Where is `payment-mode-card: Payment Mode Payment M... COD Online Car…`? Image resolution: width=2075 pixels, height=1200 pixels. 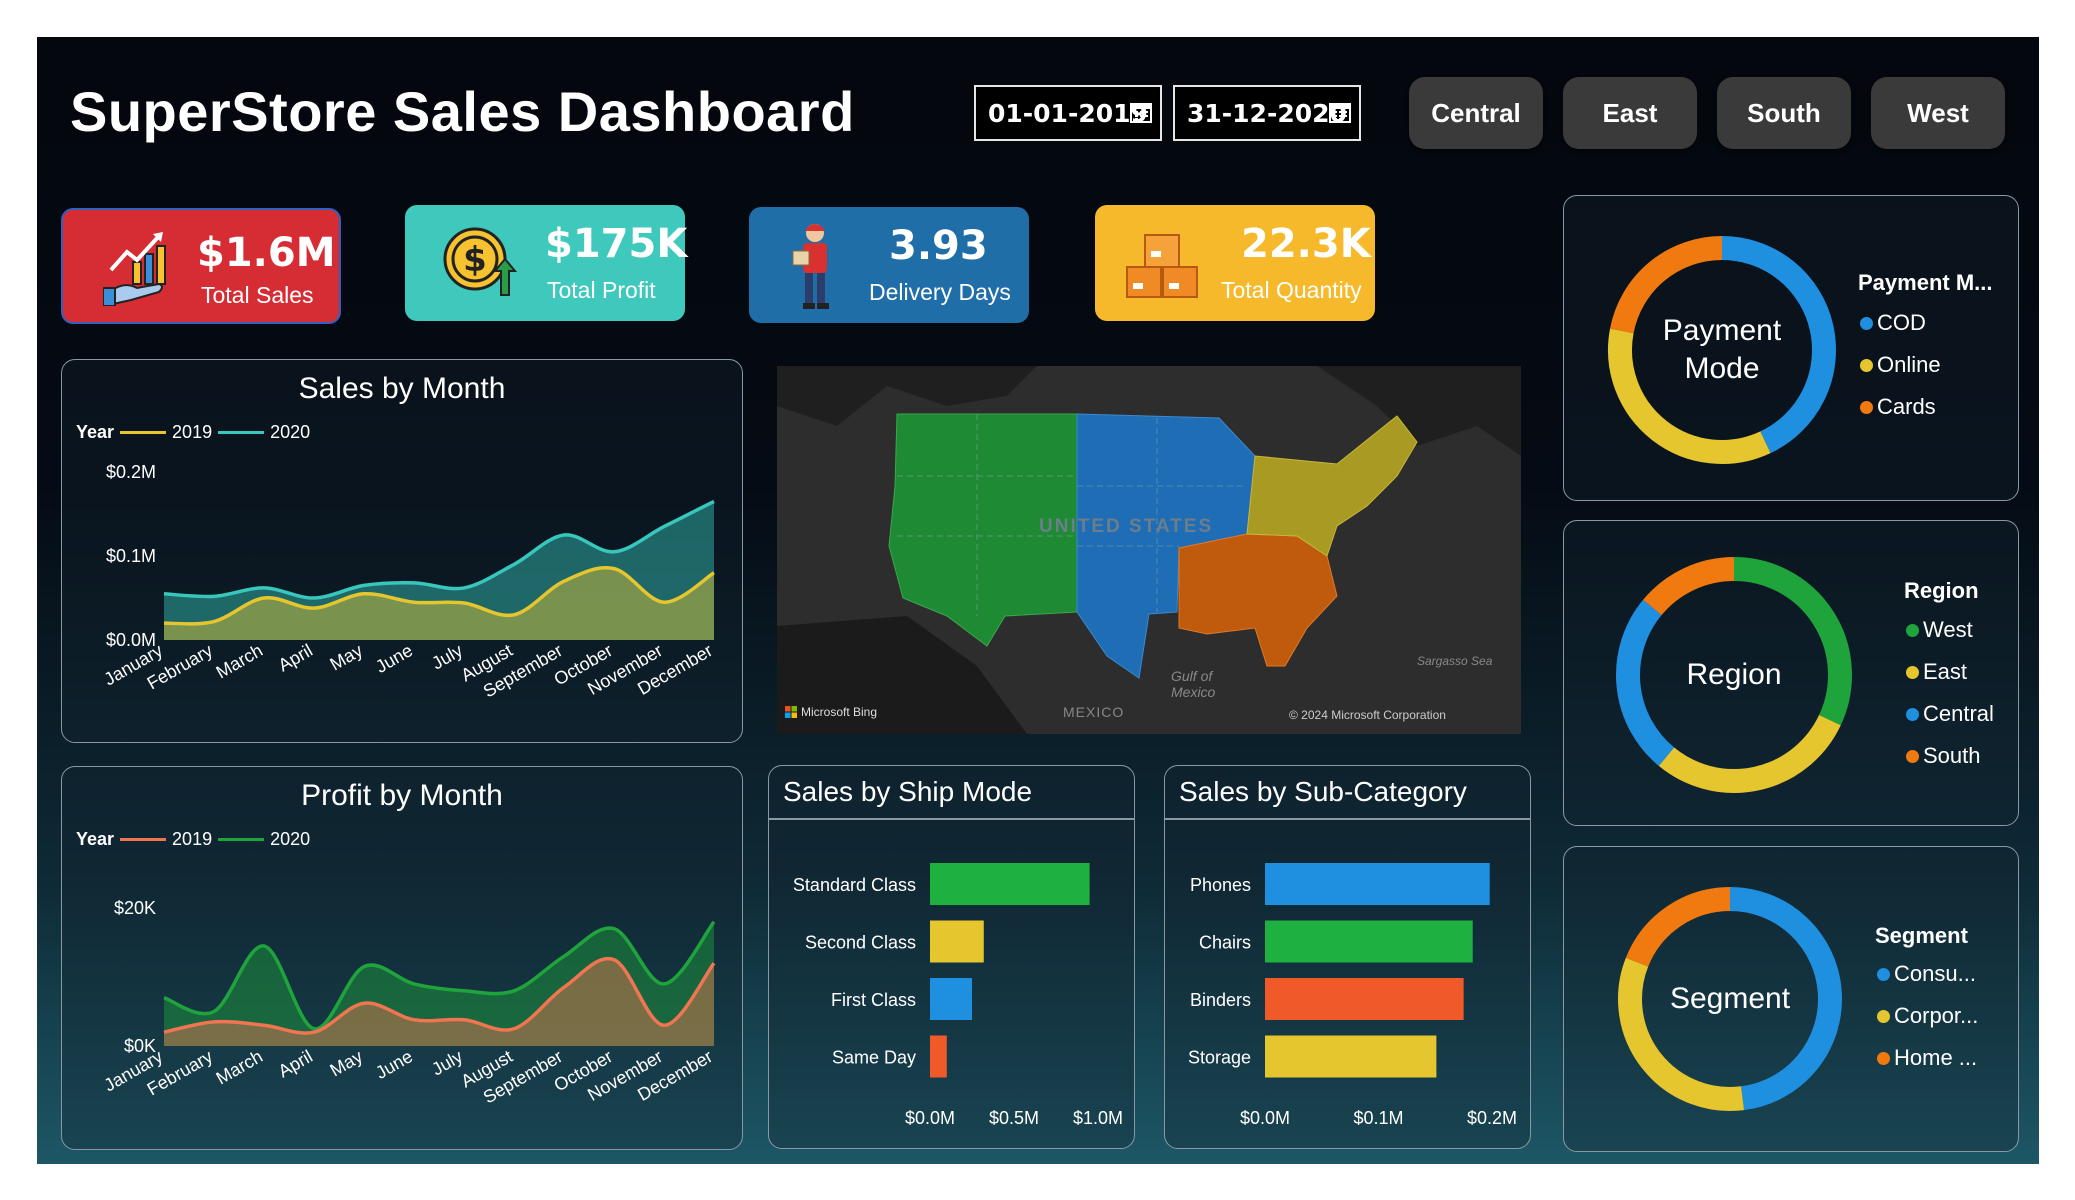
payment-mode-card: Payment Mode Payment M... COD Online Car… is located at coordinates (1791, 348).